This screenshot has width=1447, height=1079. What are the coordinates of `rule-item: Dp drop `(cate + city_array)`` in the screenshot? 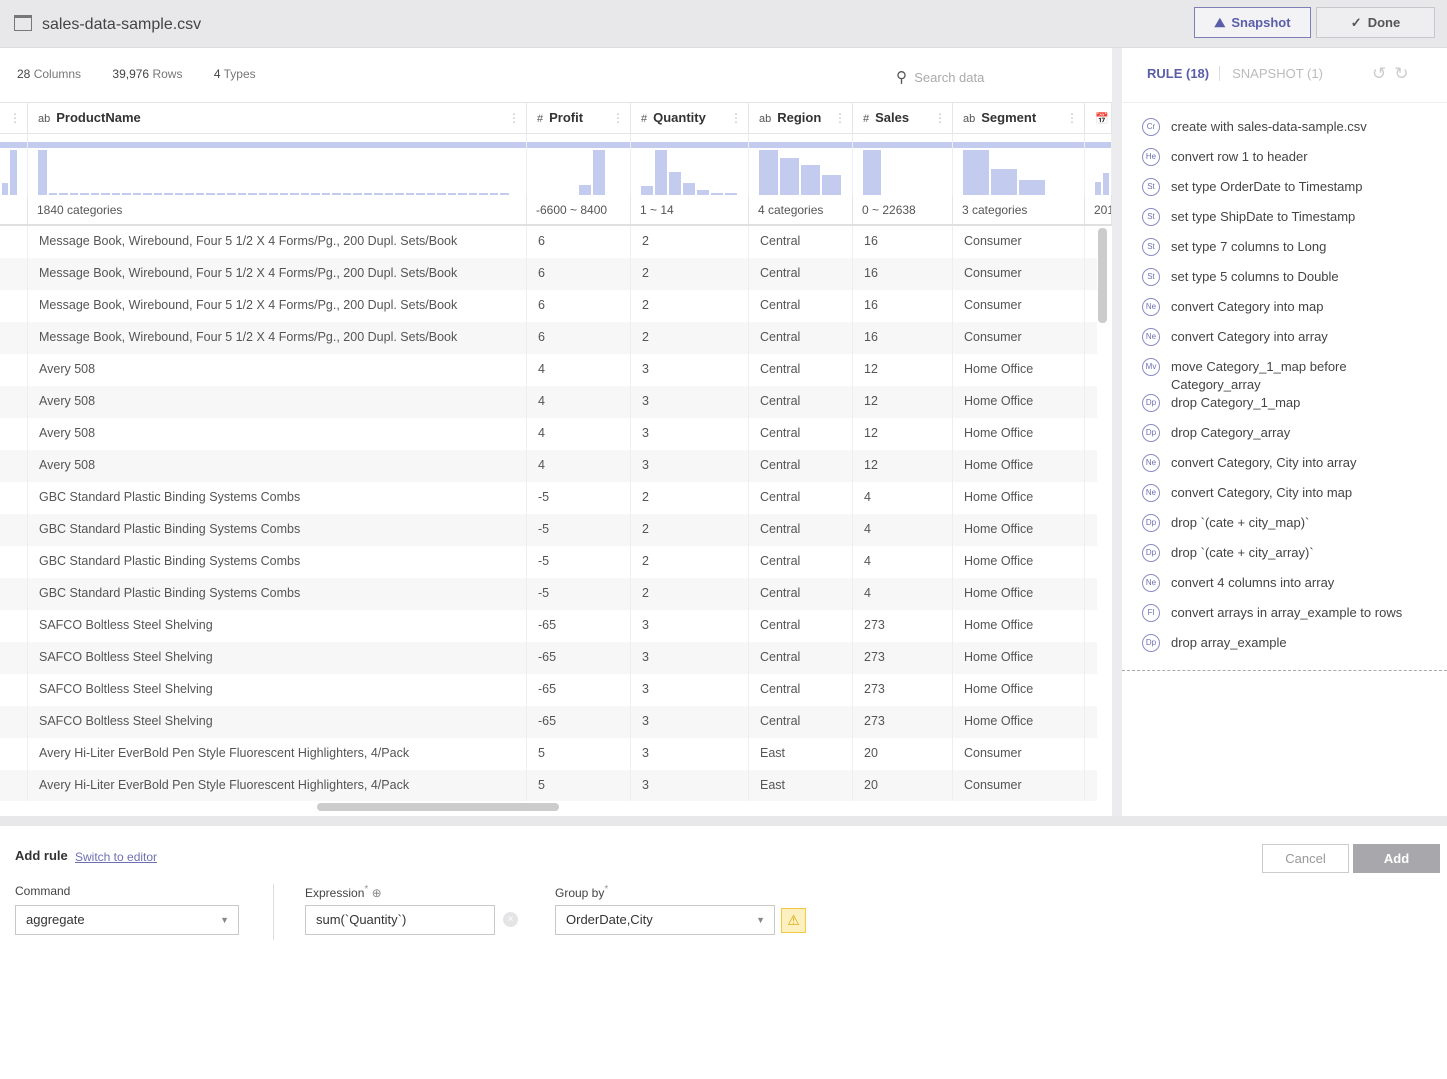 It's located at (1284, 559).